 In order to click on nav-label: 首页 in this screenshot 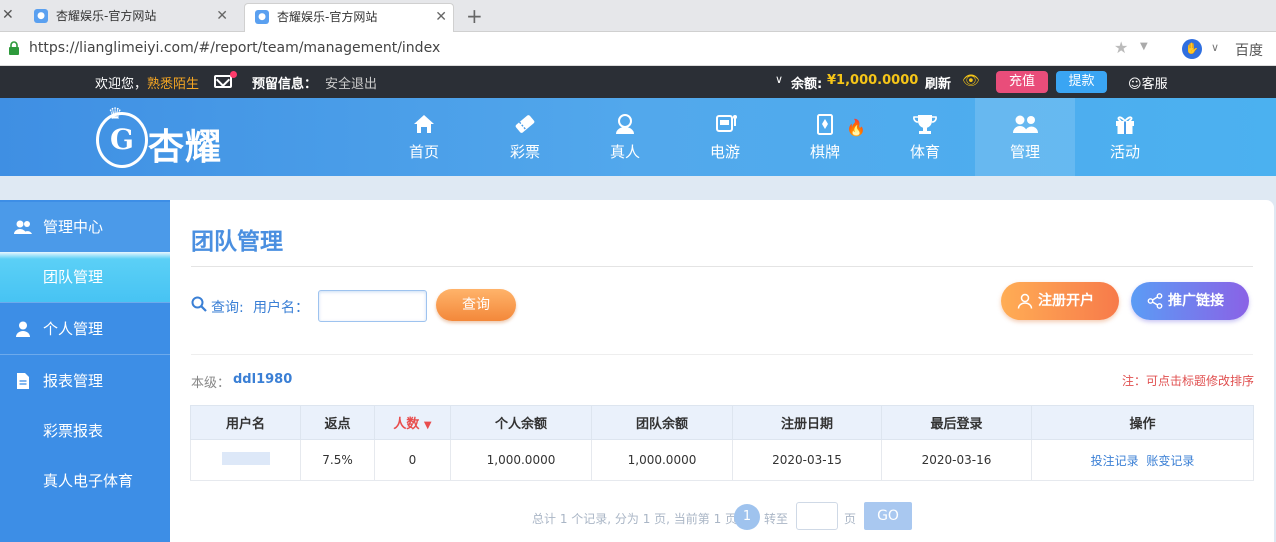, I will do `click(423, 152)`.